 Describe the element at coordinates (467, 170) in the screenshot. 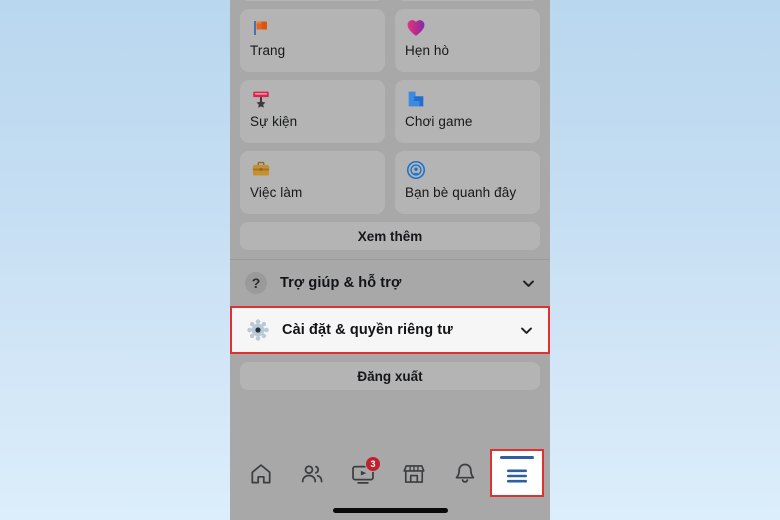

I see `radar-location-icon` at that location.